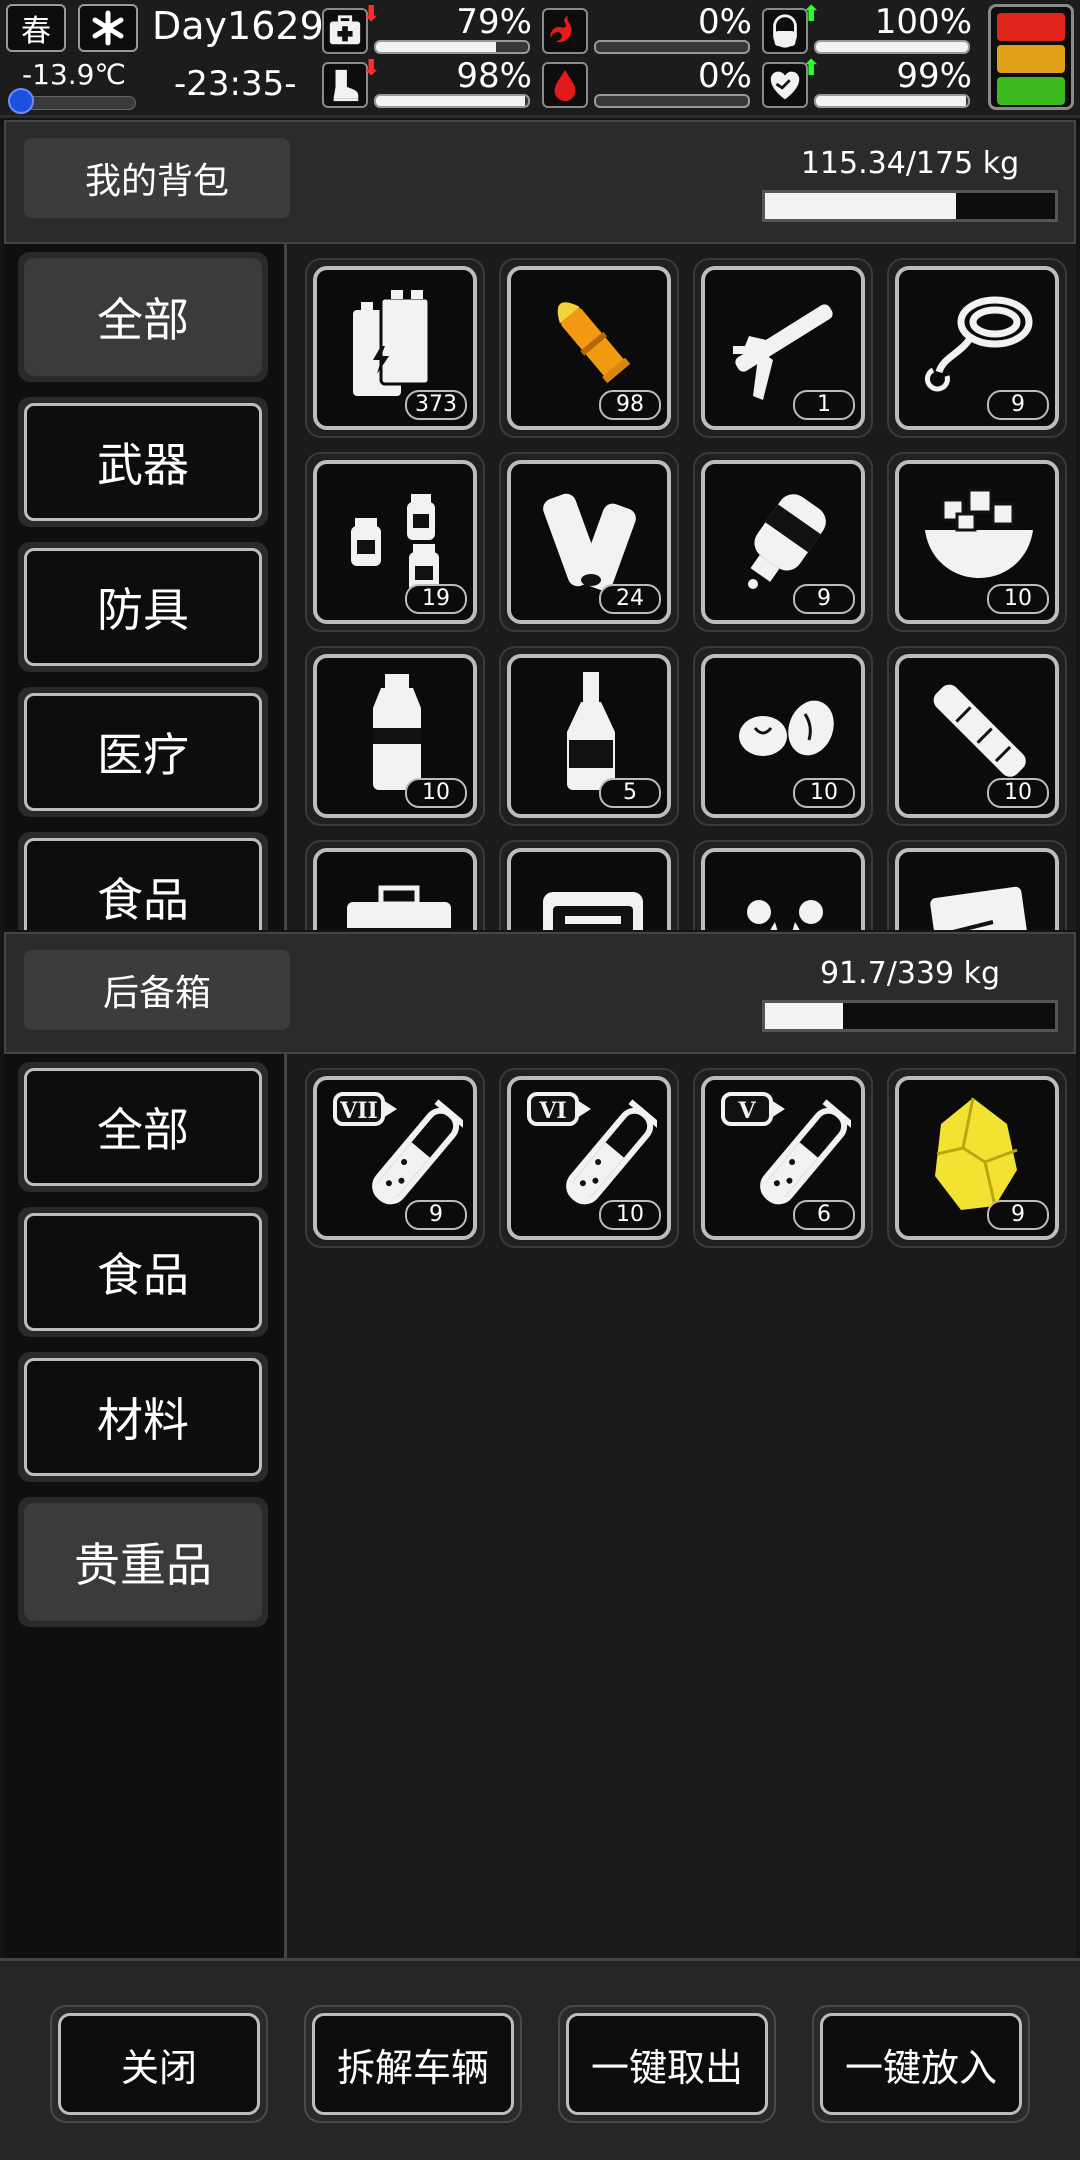 The image size is (1080, 2160). I want to click on trunk-category-0: 全部, so click(143, 1127).